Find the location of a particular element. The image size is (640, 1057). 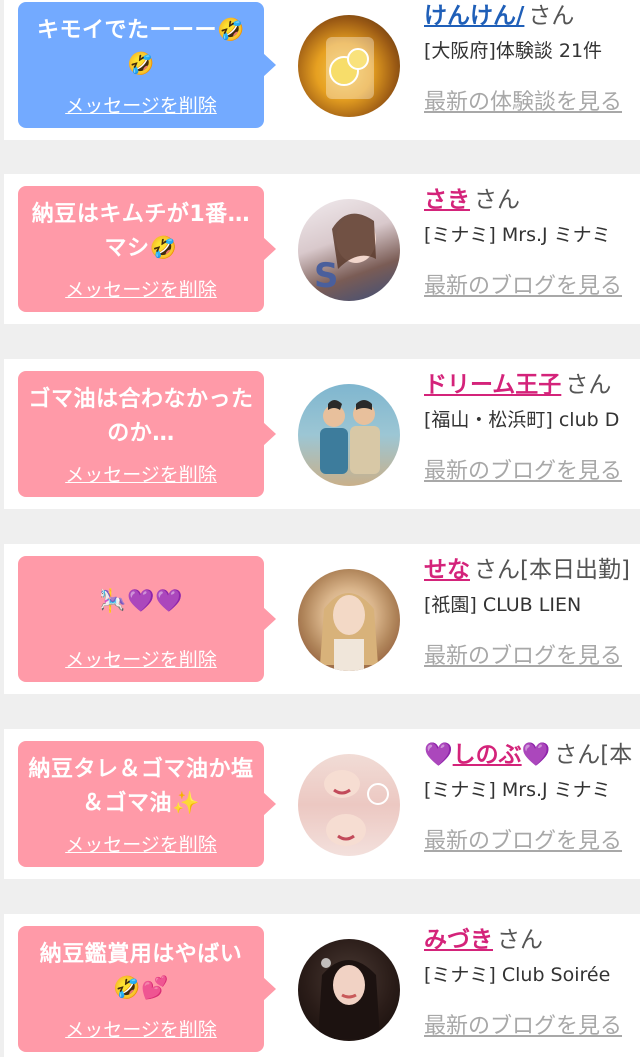

avatar: S is located at coordinates (349, 250).